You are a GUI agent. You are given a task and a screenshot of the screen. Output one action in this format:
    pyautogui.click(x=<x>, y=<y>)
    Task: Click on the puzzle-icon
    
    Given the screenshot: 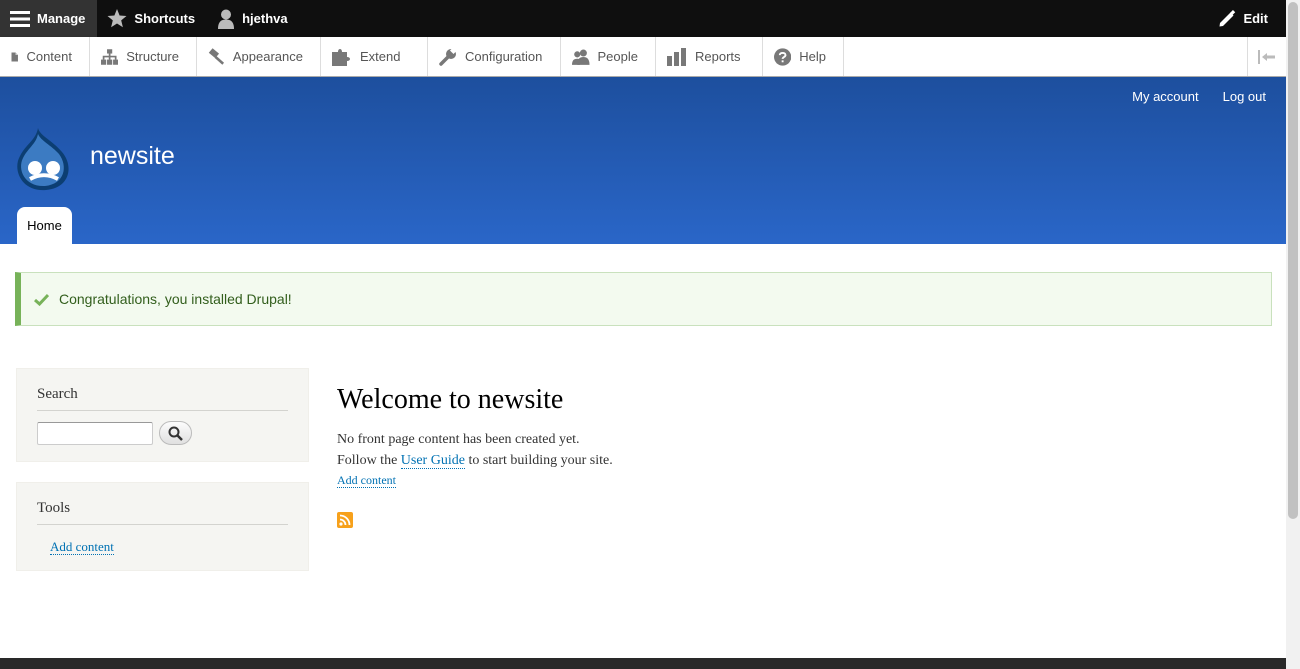 What is the action you would take?
    pyautogui.click(x=341, y=57)
    